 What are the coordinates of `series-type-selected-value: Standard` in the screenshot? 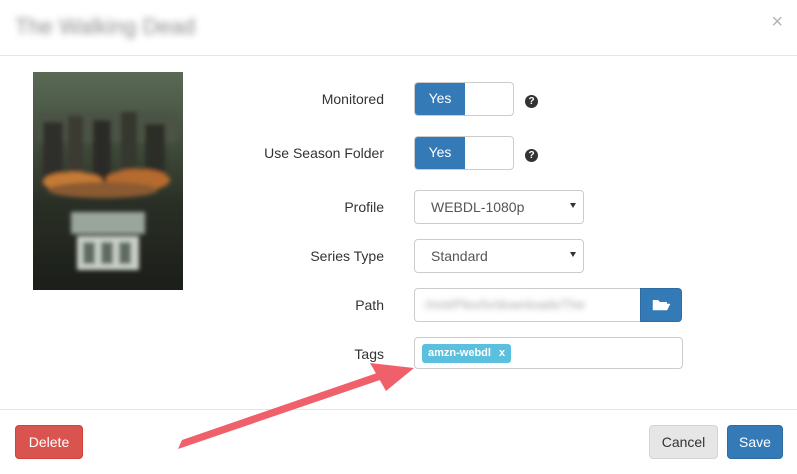 It's located at (459, 256).